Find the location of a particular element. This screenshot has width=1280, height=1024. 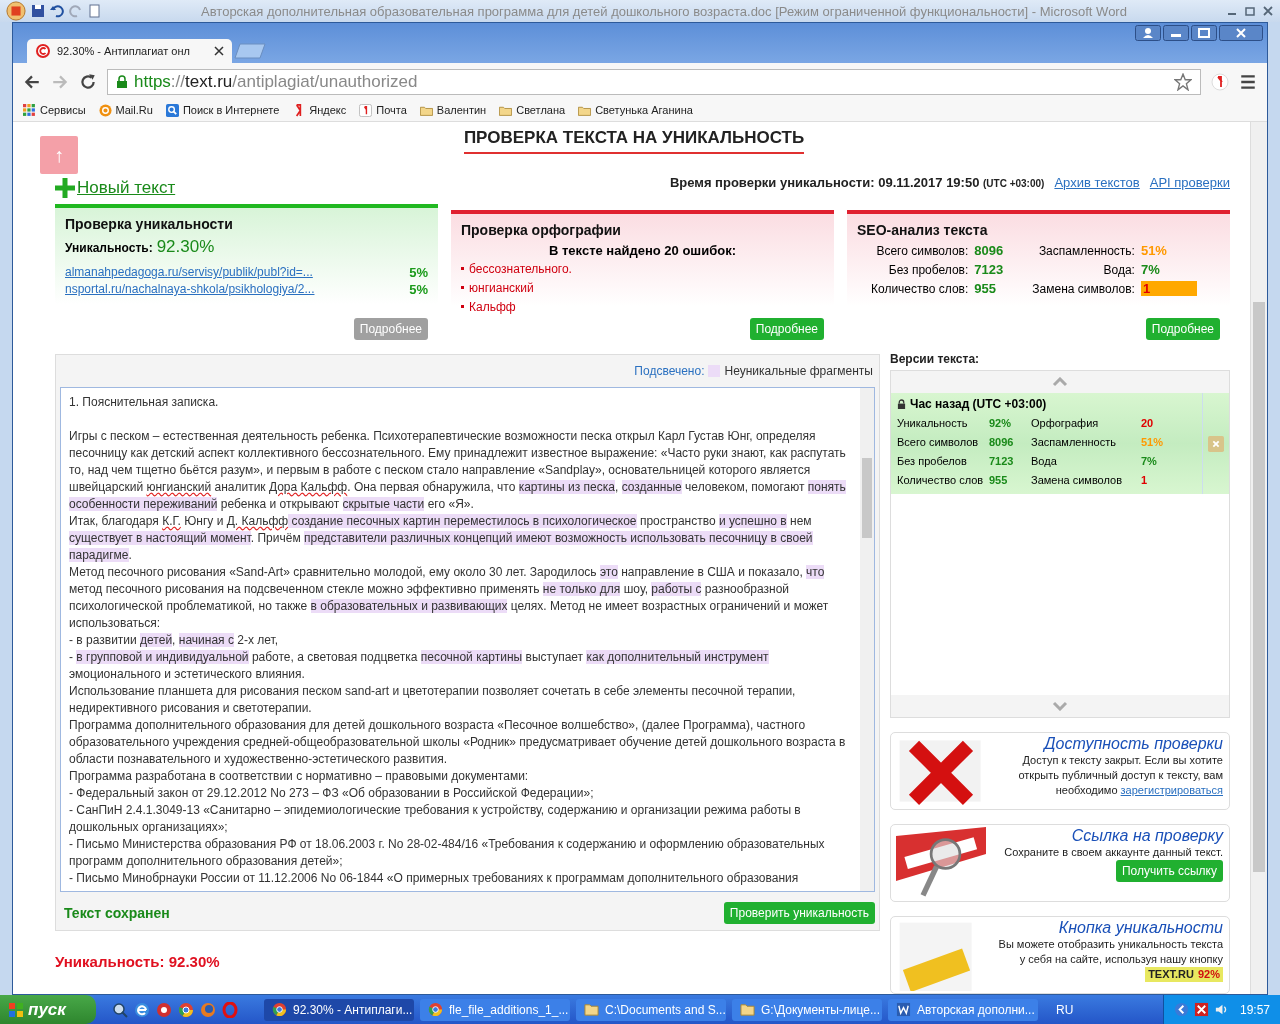

start-button: пуск is located at coordinates (48, 1009).